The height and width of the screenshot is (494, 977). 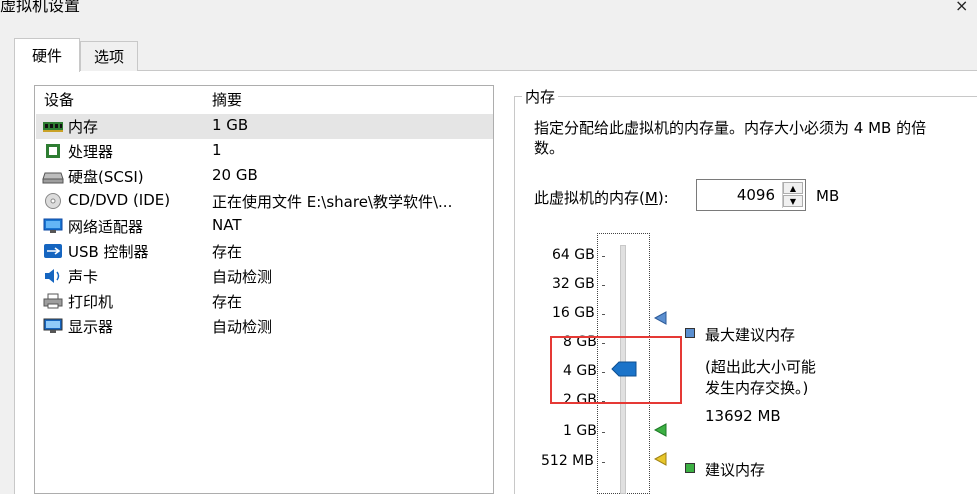 I want to click on max-recommended-note-line1: (超出此大小可能, so click(x=760, y=367).